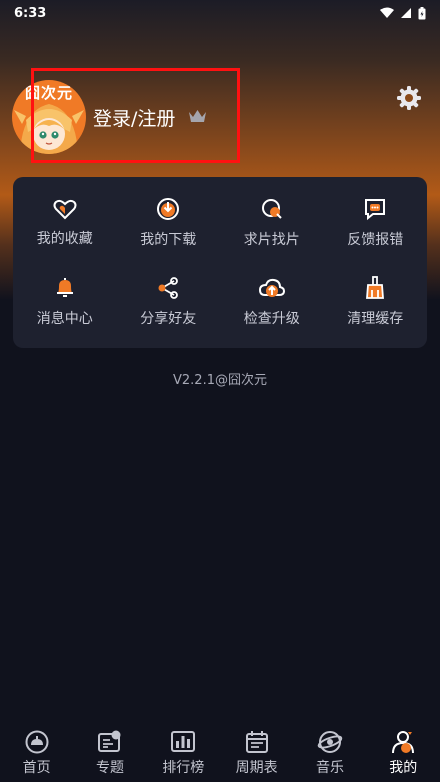 This screenshot has width=440, height=782. What do you see at coordinates (168, 288) in the screenshot?
I see `share-icon` at bounding box center [168, 288].